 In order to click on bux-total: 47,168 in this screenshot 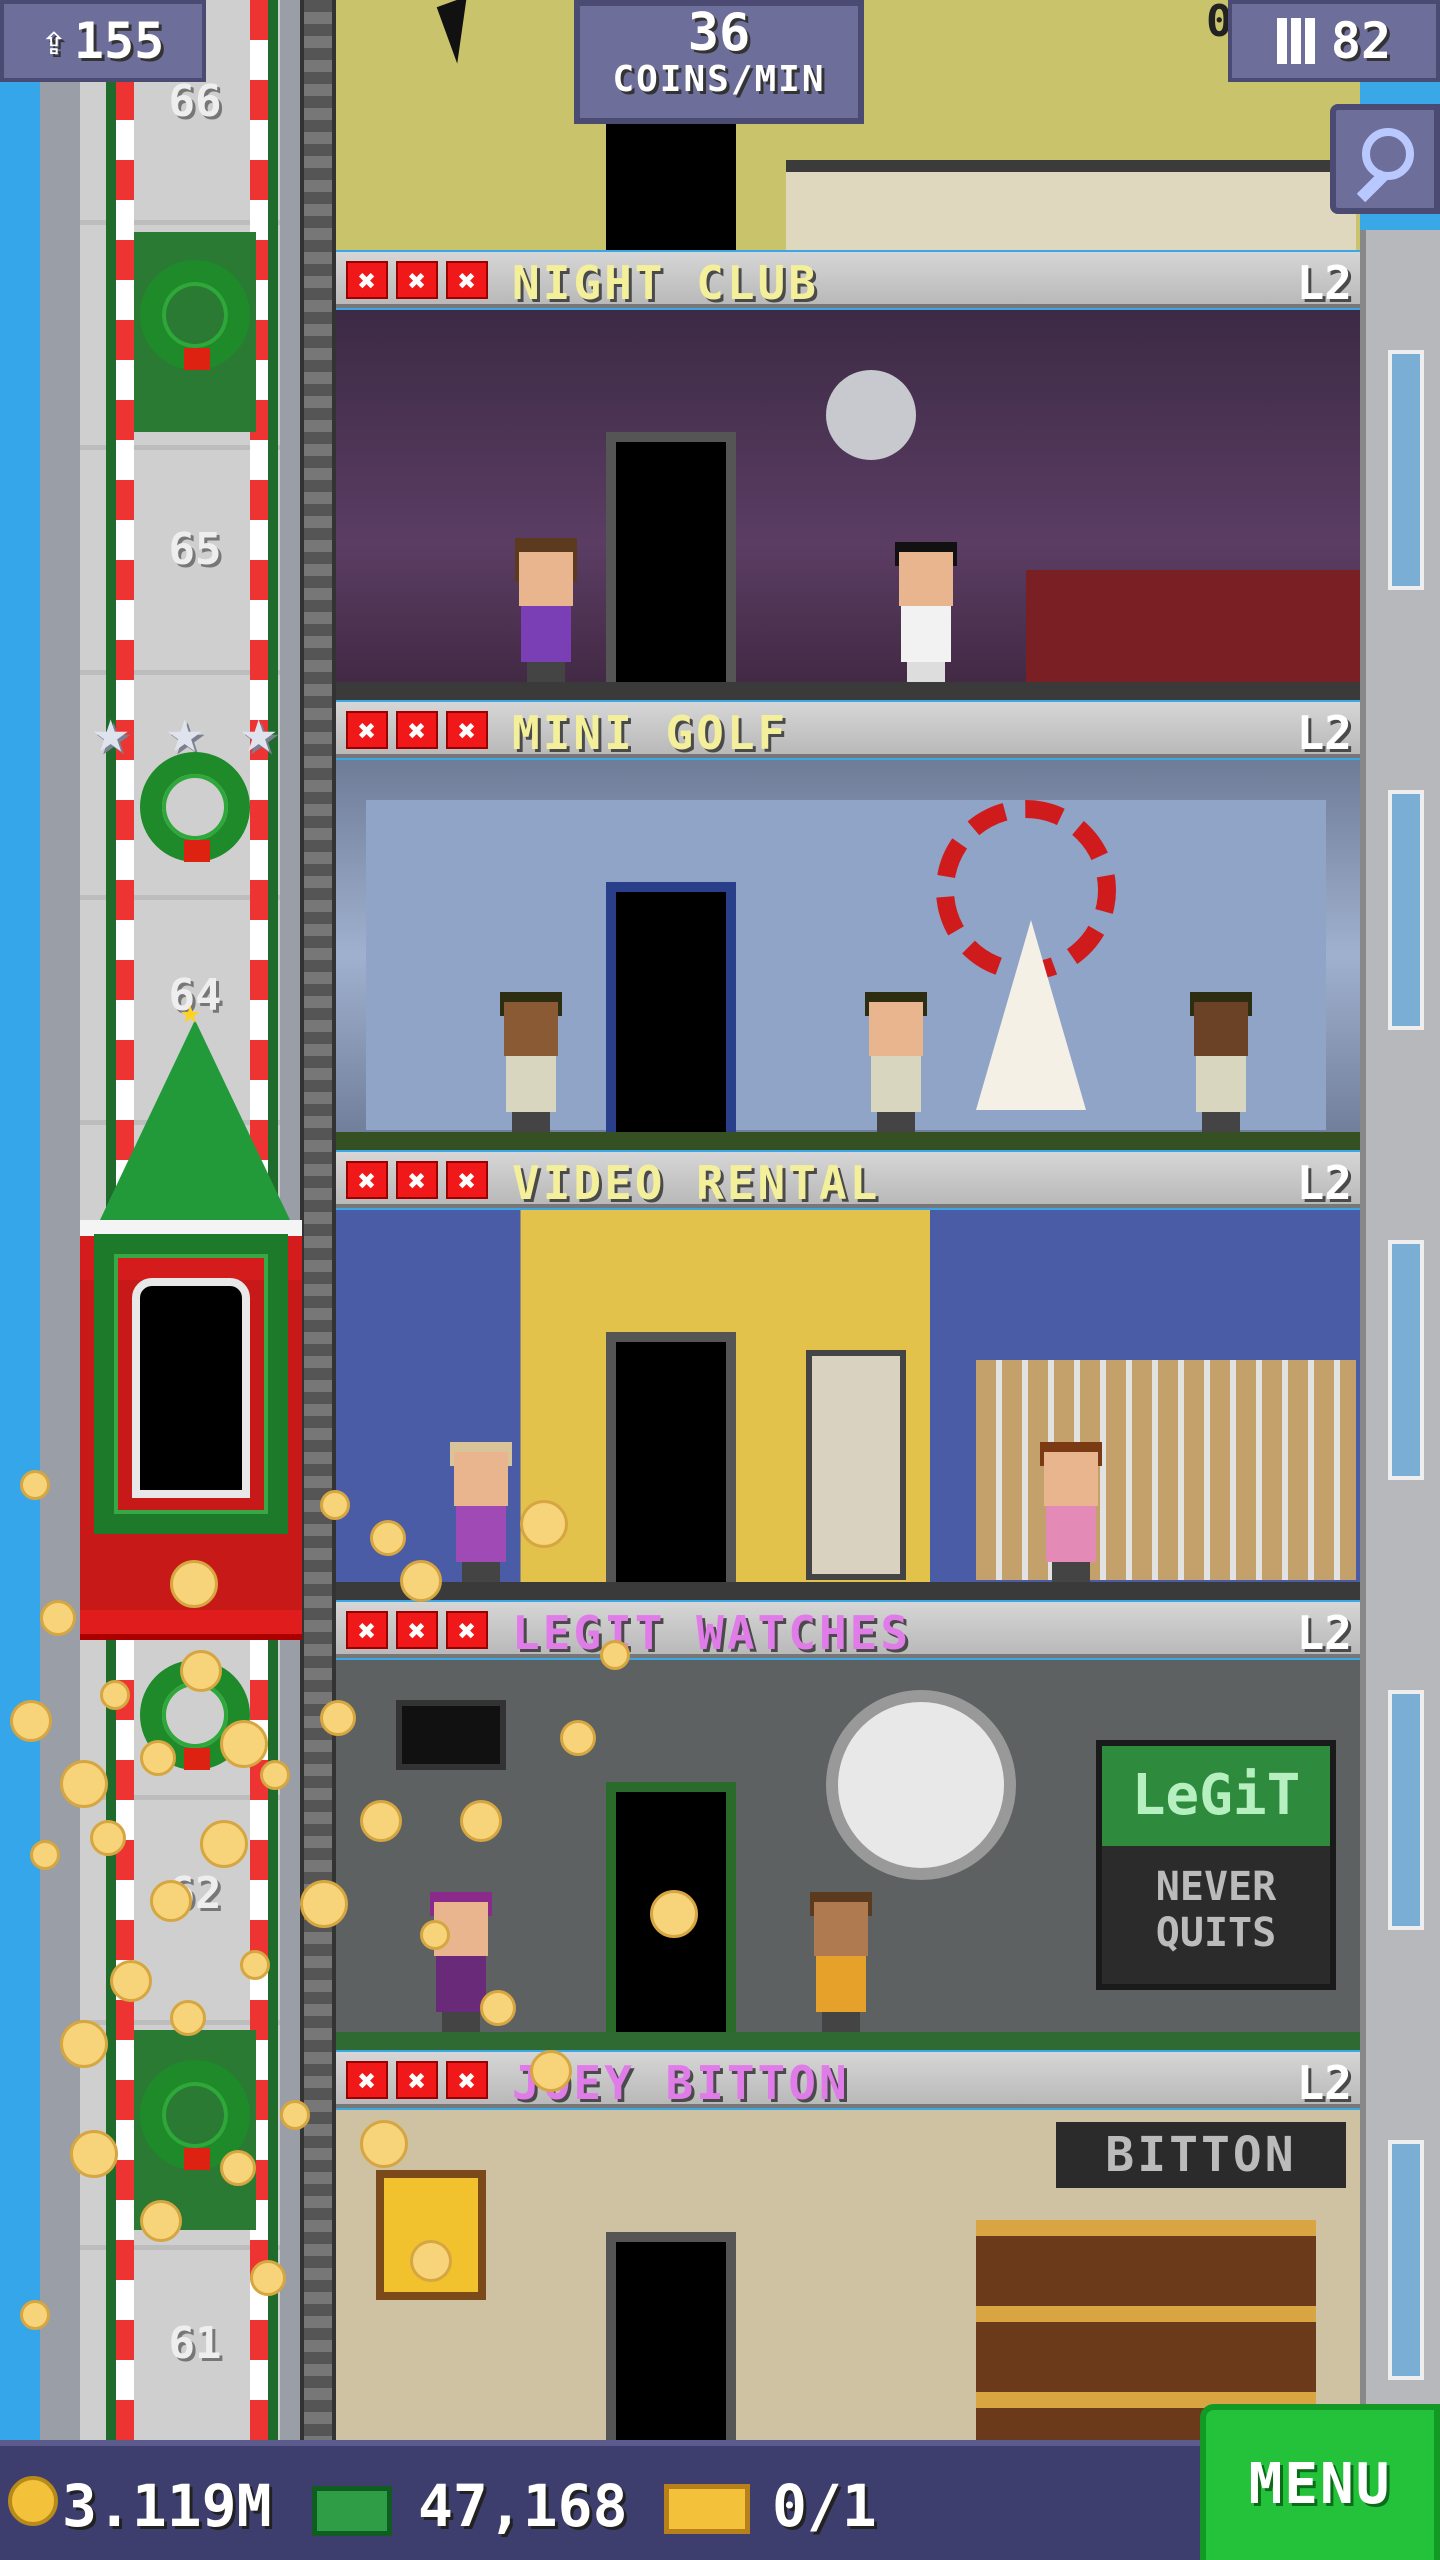, I will do `click(523, 2506)`.